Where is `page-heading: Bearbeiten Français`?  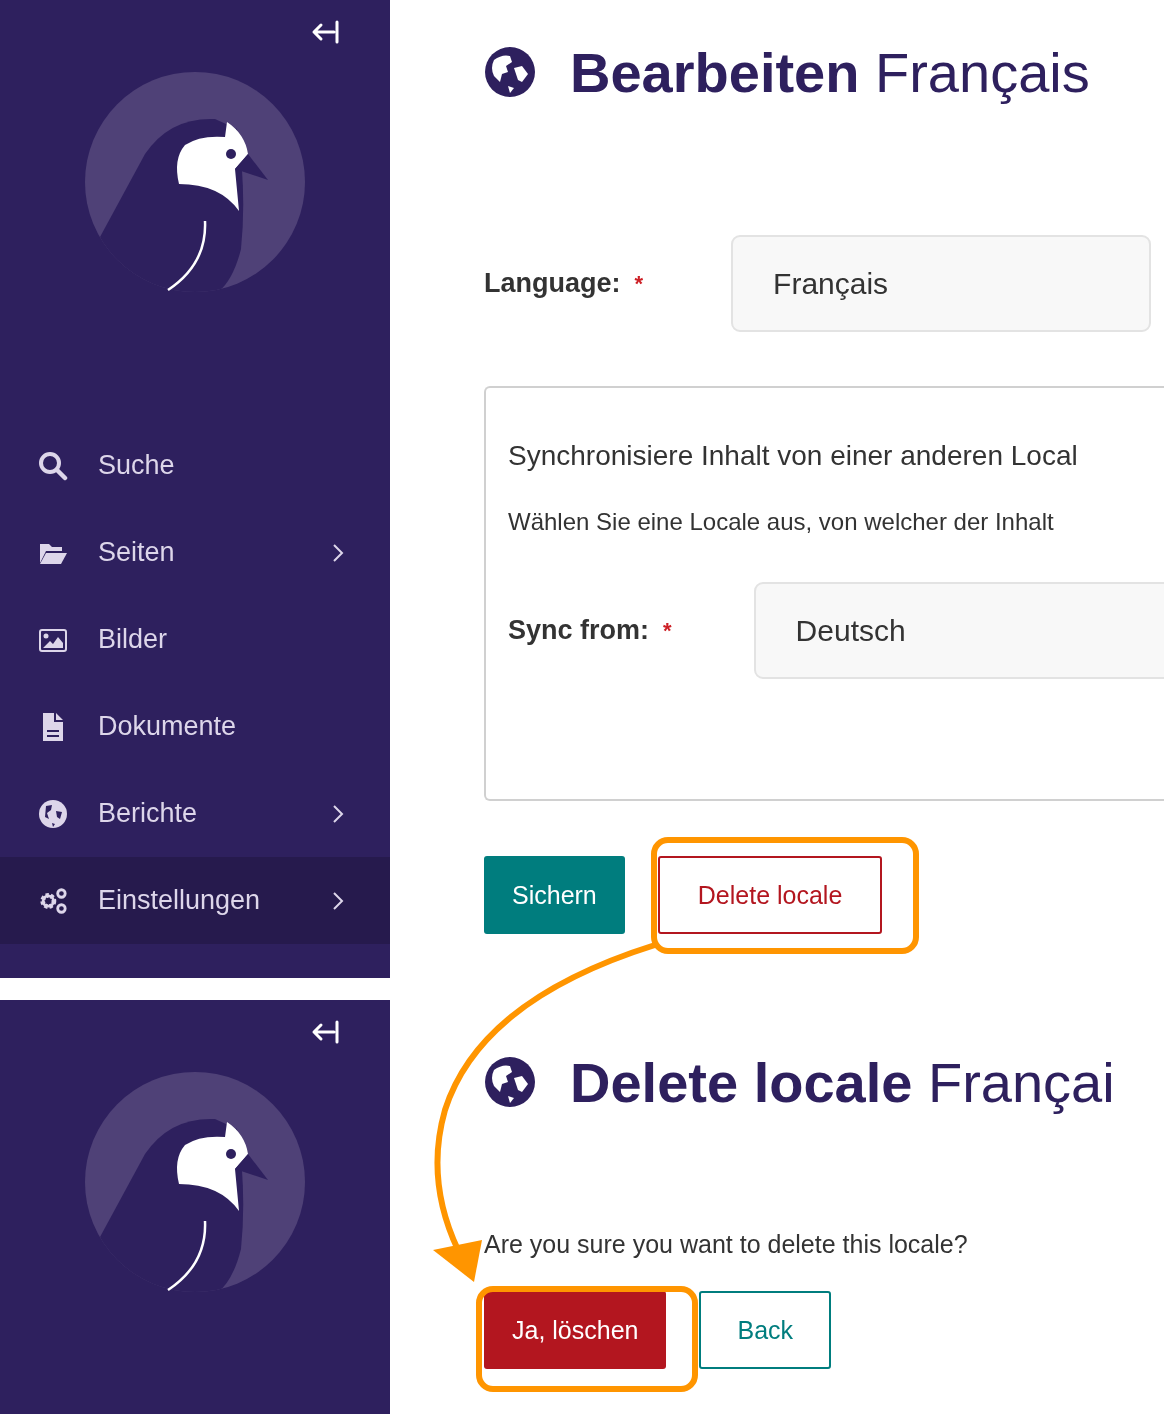 page-heading: Bearbeiten Français is located at coordinates (830, 72).